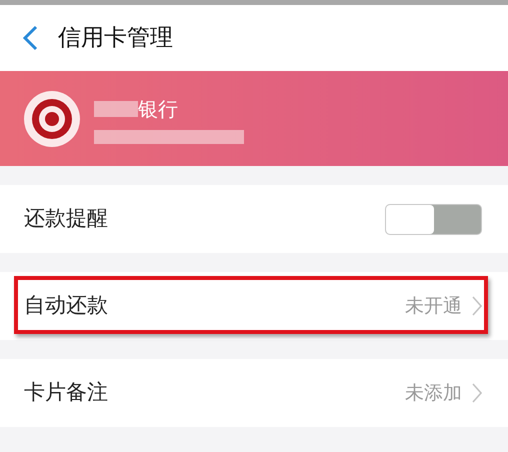  Describe the element at coordinates (433, 393) in the screenshot. I see `row-value: 未添加` at that location.